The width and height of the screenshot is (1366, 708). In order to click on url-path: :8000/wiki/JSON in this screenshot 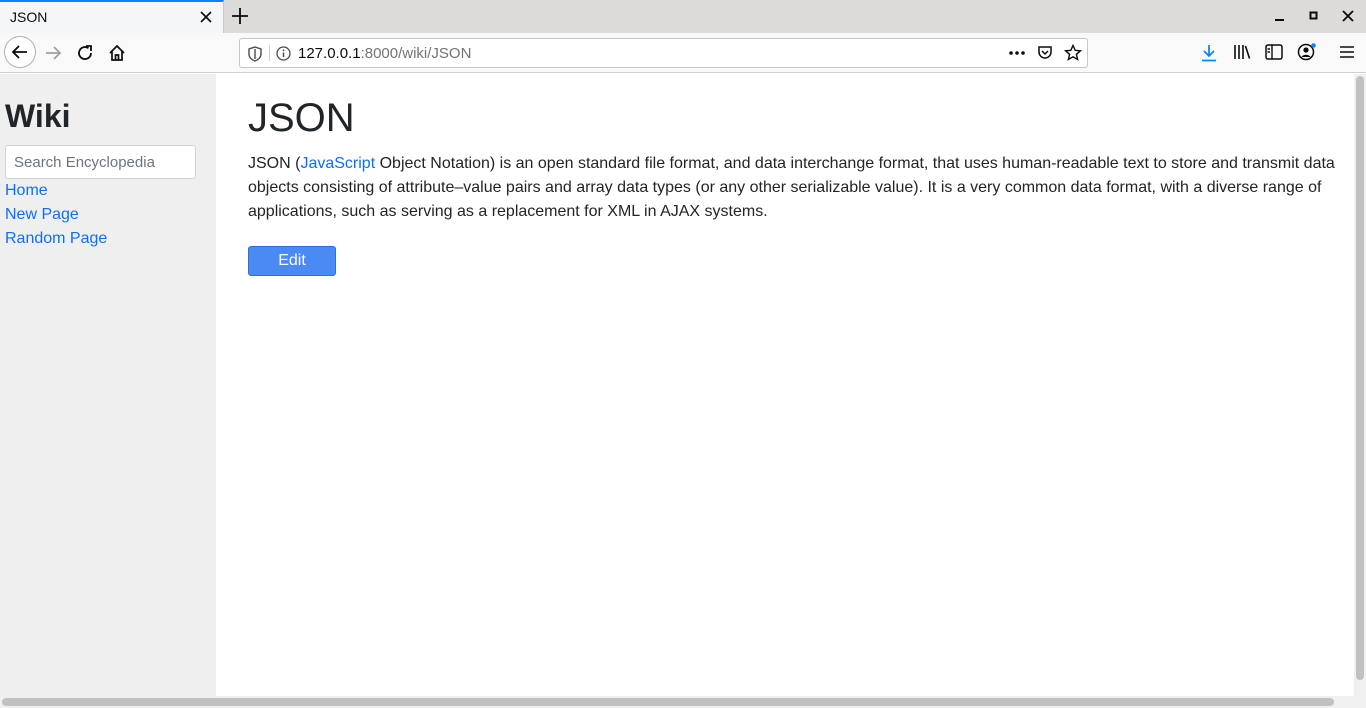, I will do `click(416, 53)`.